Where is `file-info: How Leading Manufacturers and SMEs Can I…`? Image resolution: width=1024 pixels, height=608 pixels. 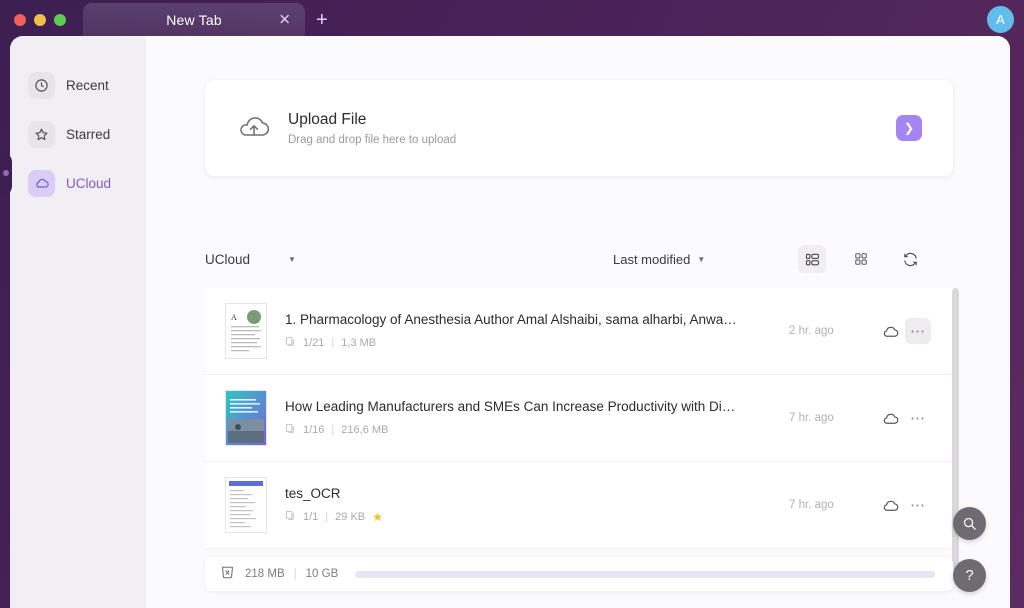 file-info: How Leading Manufacturers and SMEs Can I… is located at coordinates (537, 418).